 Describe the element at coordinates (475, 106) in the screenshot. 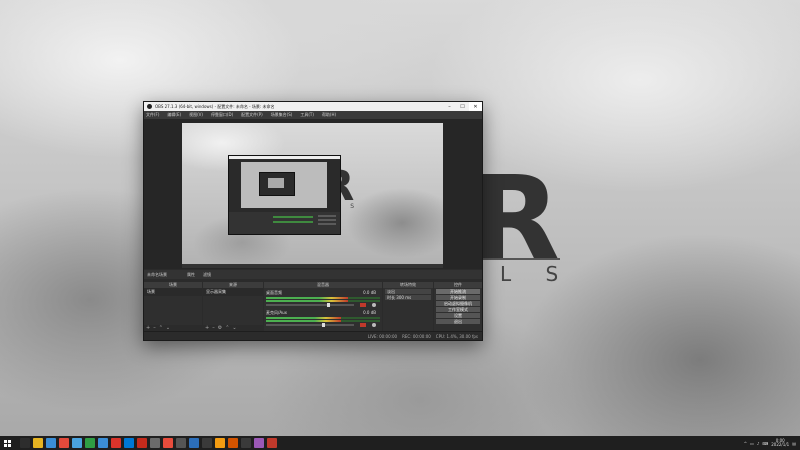

I see `close-button: ✕` at that location.